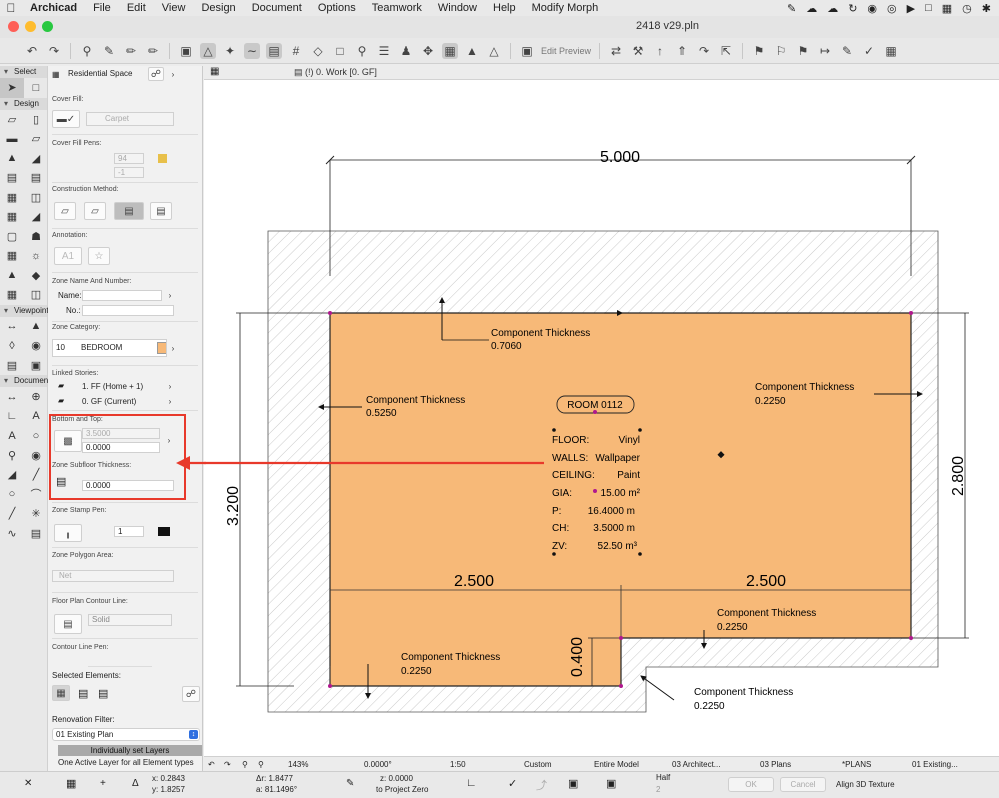  Describe the element at coordinates (638, 51) in the screenshot. I see `hammer-icon: ⚒` at that location.